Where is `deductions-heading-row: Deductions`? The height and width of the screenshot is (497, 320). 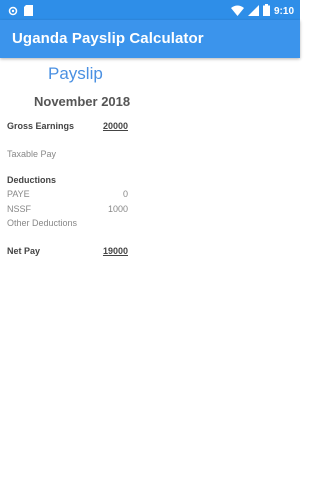 deductions-heading-row: Deductions is located at coordinates (67, 180).